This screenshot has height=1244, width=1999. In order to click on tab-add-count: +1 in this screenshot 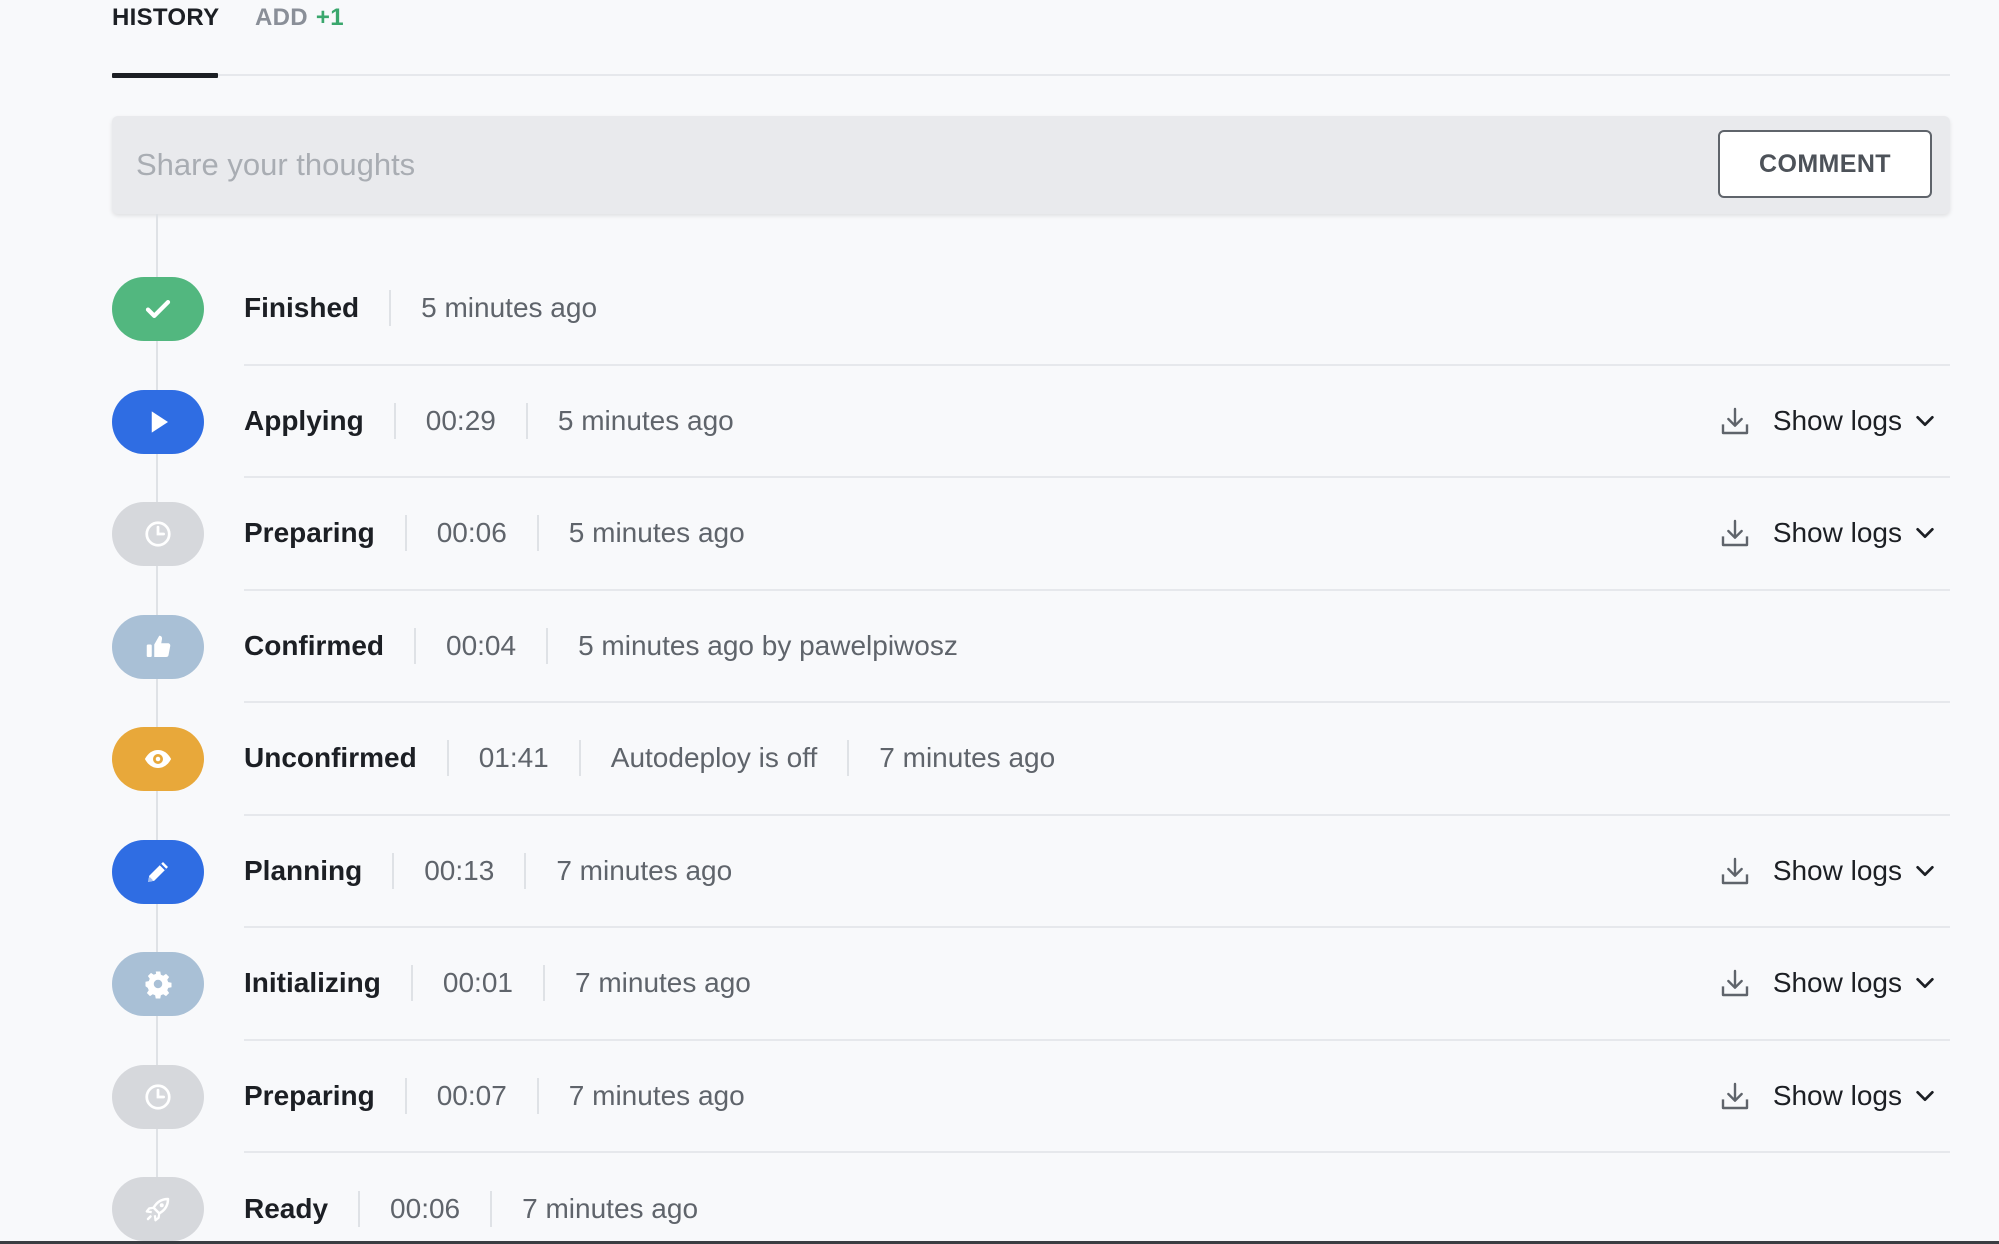, I will do `click(329, 17)`.